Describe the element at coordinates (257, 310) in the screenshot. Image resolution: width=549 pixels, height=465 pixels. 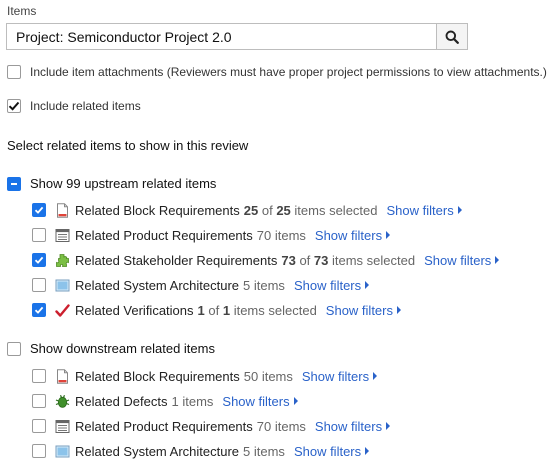
I see `related-item-count: 1 of 1 items selected` at that location.